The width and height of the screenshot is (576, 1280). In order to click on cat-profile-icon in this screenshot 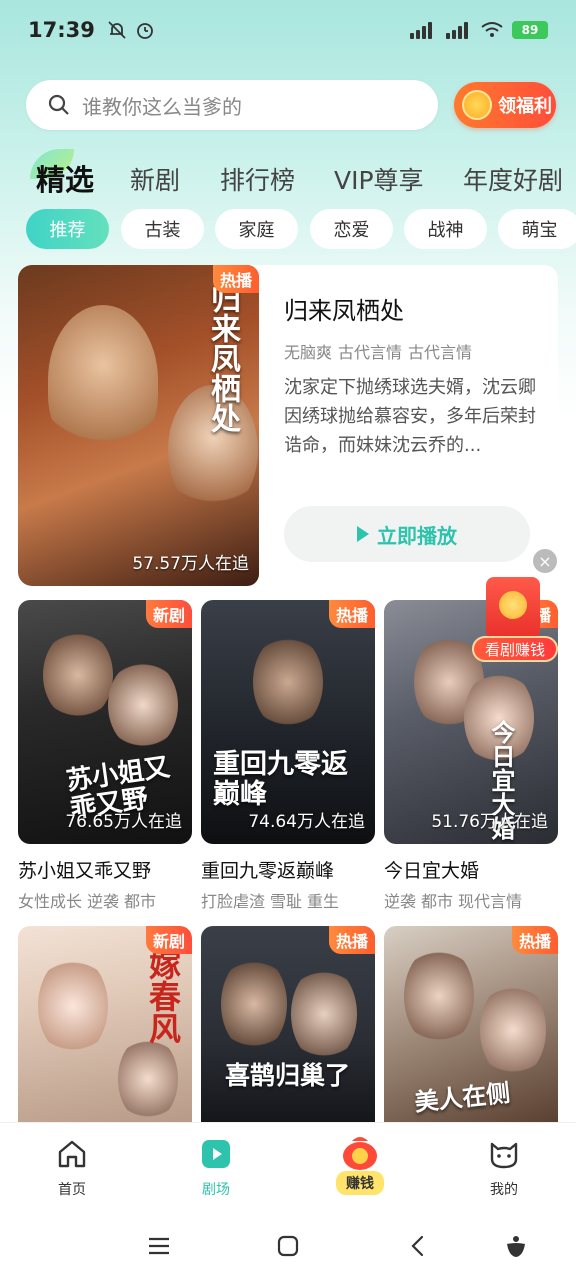, I will do `click(504, 1155)`.